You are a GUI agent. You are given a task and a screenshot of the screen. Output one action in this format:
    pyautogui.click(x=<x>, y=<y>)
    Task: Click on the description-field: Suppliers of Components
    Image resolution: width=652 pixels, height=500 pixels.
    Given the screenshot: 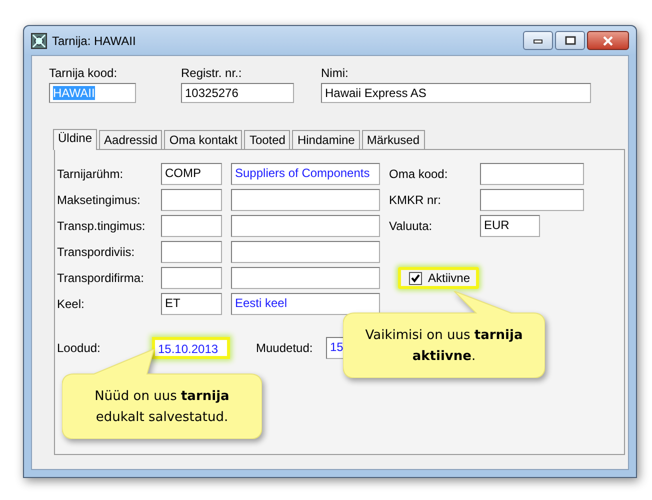 What is the action you would take?
    pyautogui.click(x=305, y=174)
    